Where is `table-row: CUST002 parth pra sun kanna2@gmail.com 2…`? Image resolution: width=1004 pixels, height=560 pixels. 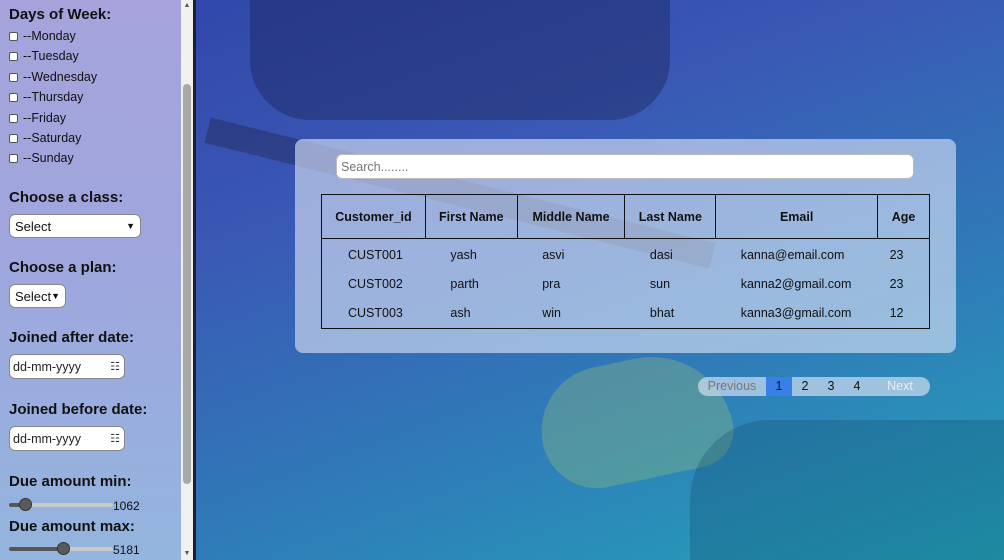 table-row: CUST002 parth pra sun kanna2@gmail.com 2… is located at coordinates (626, 284).